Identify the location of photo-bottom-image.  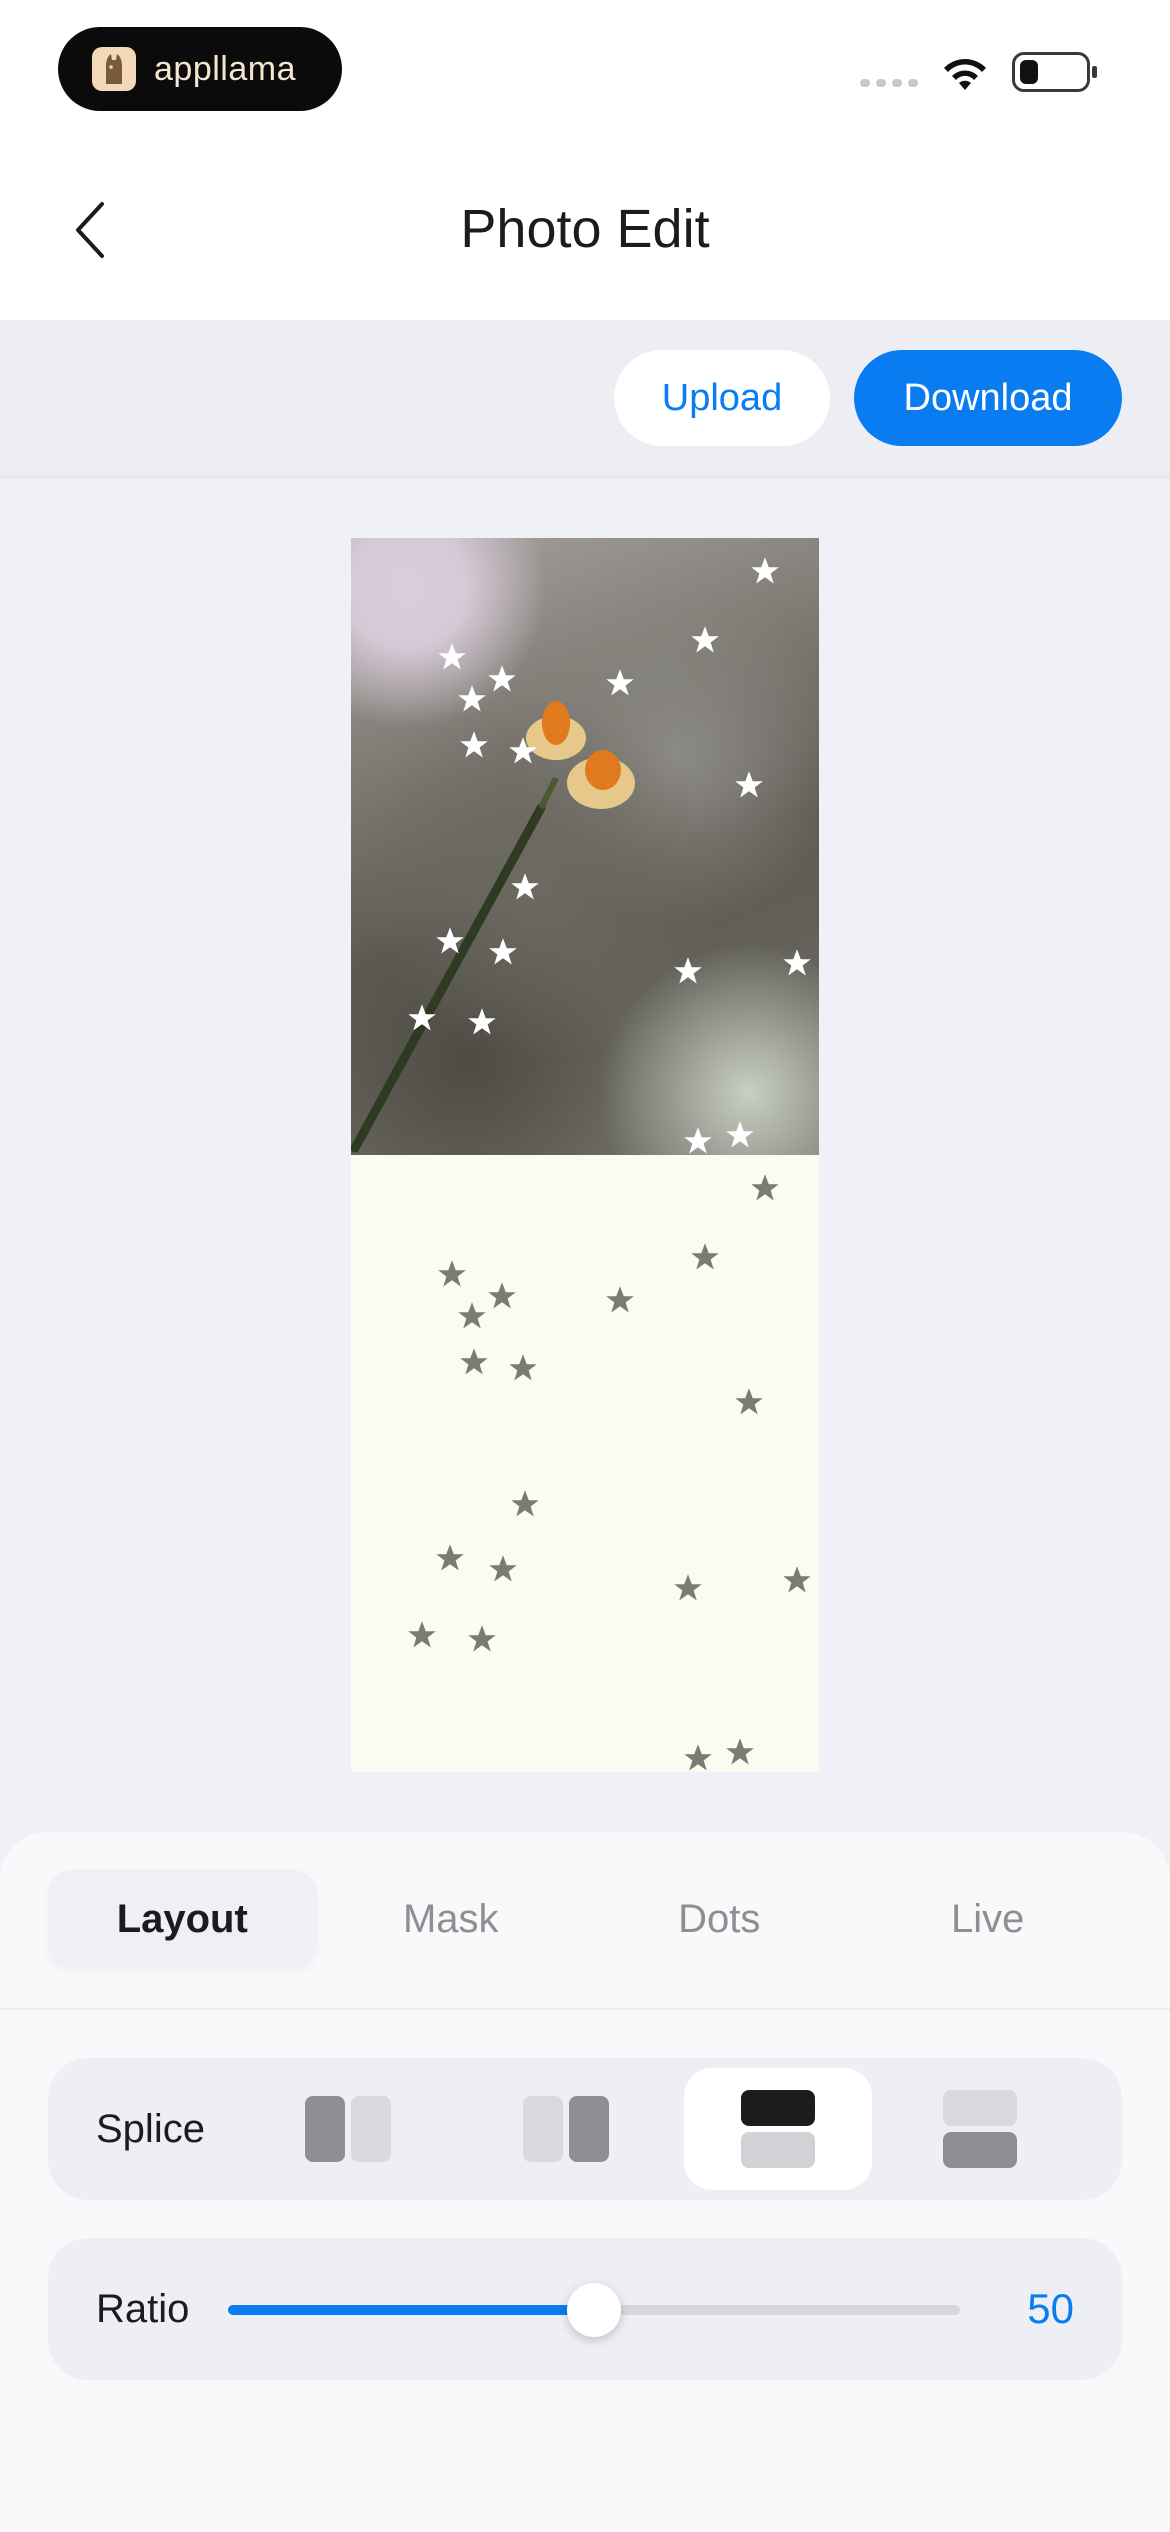
(585, 1463).